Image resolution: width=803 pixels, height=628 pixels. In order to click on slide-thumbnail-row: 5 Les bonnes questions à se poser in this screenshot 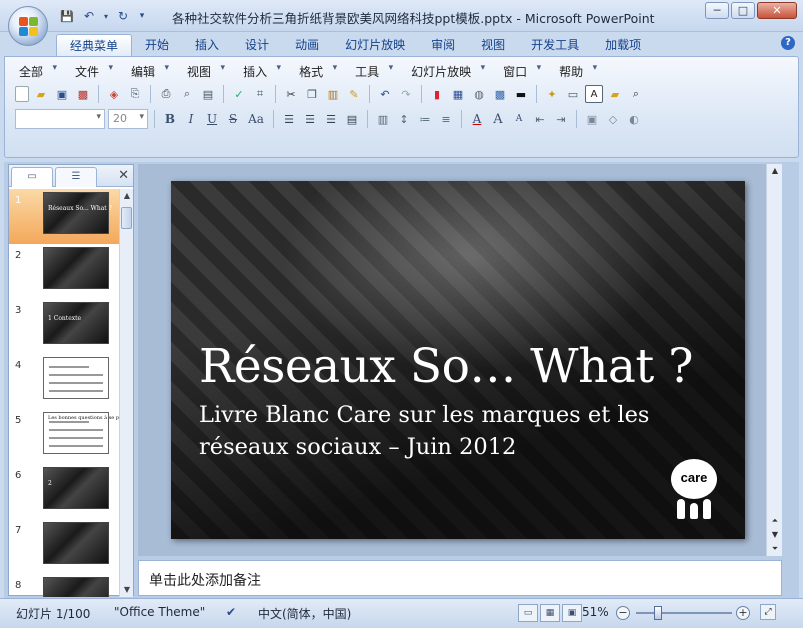, I will do `click(64, 436)`.